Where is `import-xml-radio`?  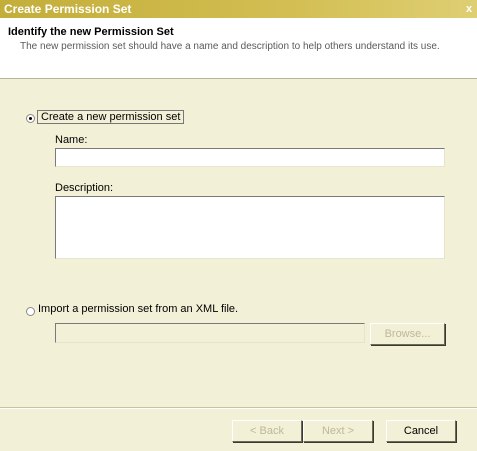 import-xml-radio is located at coordinates (30, 311).